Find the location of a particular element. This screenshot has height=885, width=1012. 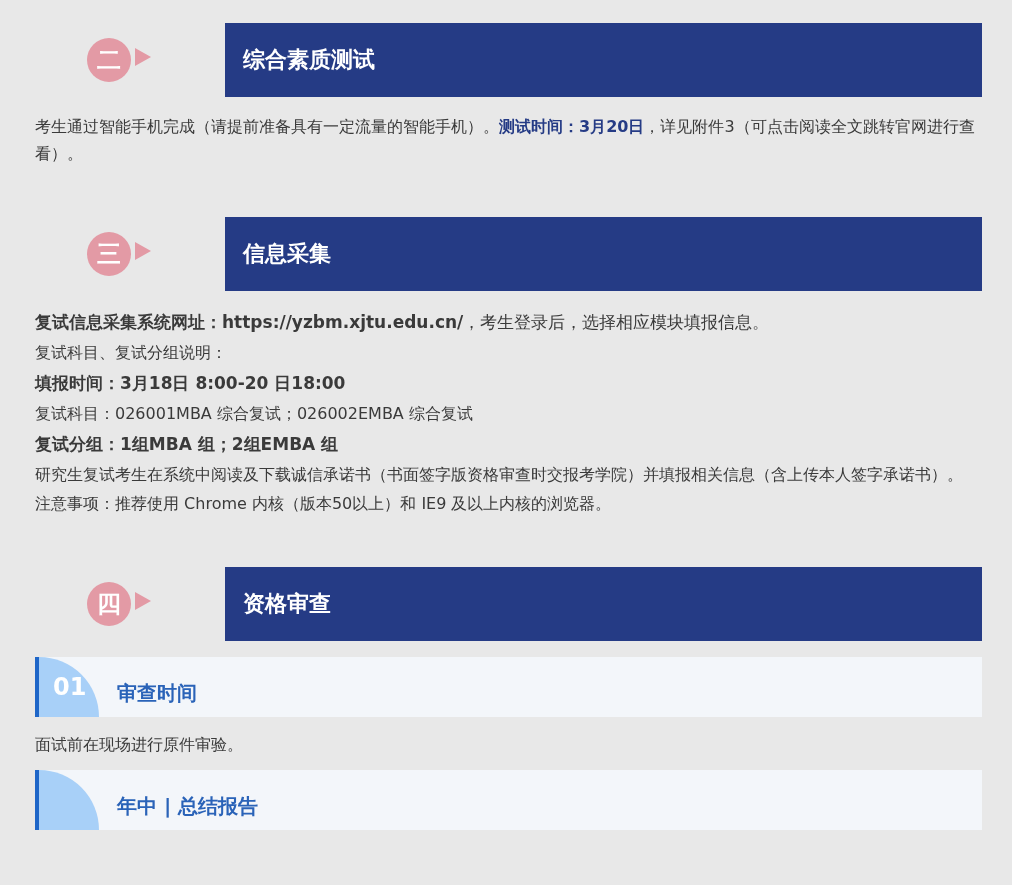

body-text: 注意事项：推荐使用 Chrome 内核（版本50以上）和 IE9 及以上内核的浏览器。 is located at coordinates (324, 504).